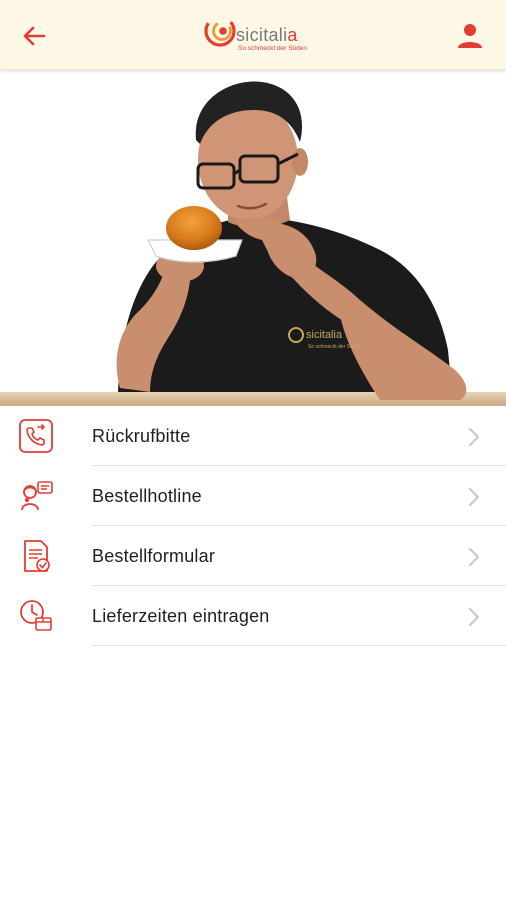 The height and width of the screenshot is (900, 506). I want to click on menu-item-label: Lieferzeiten eintragen, so click(181, 616).